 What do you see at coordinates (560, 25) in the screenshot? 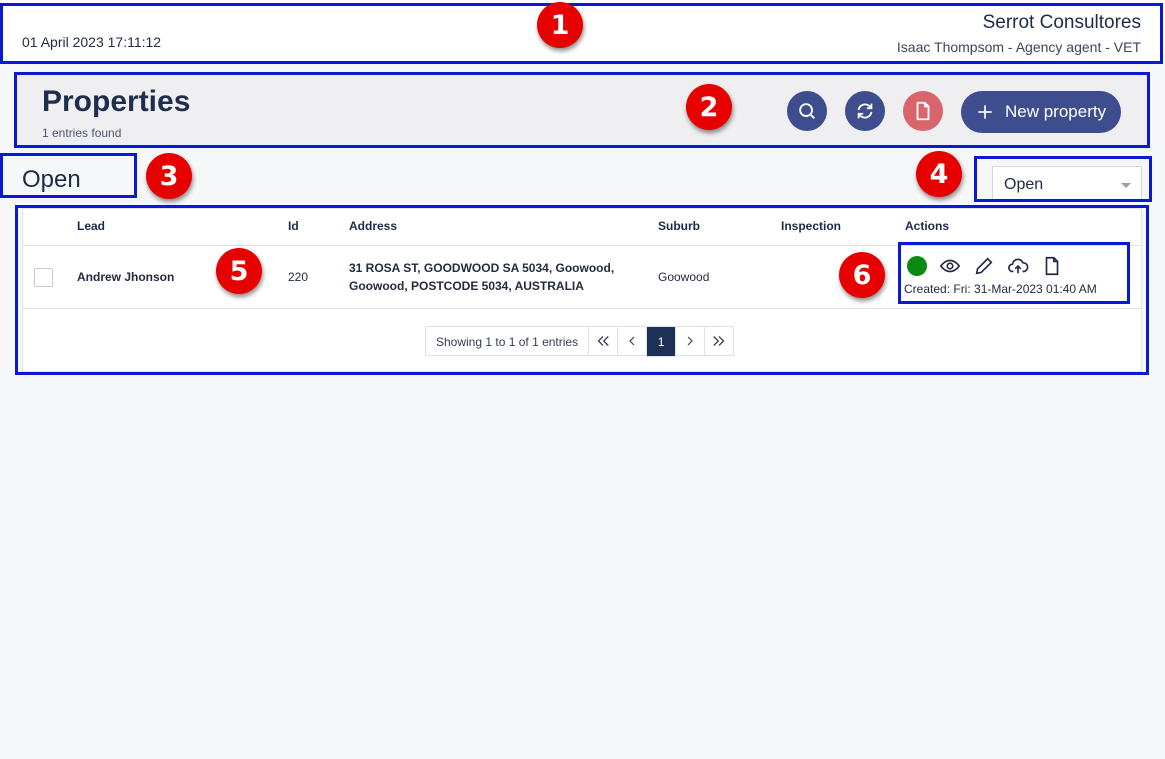
I see `annotation-marker-1: 1` at bounding box center [560, 25].